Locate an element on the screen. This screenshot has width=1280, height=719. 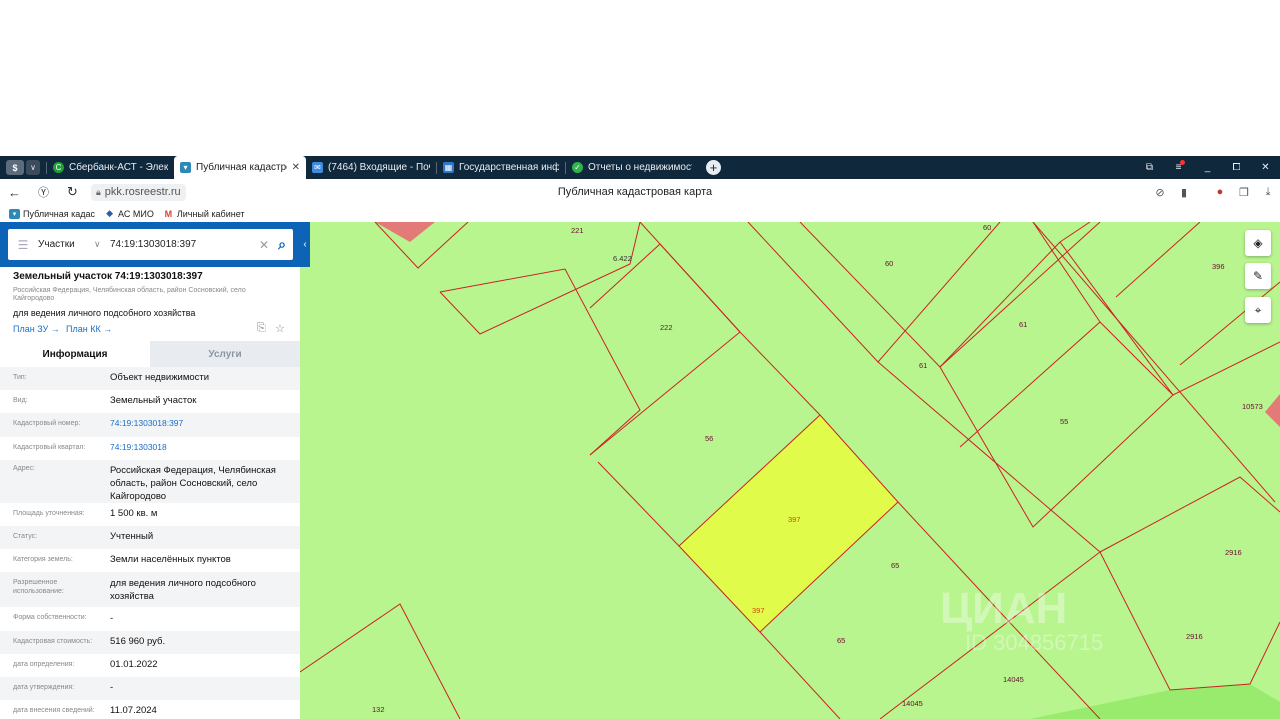
parcel-label: 2916 is located at coordinates (1194, 636).